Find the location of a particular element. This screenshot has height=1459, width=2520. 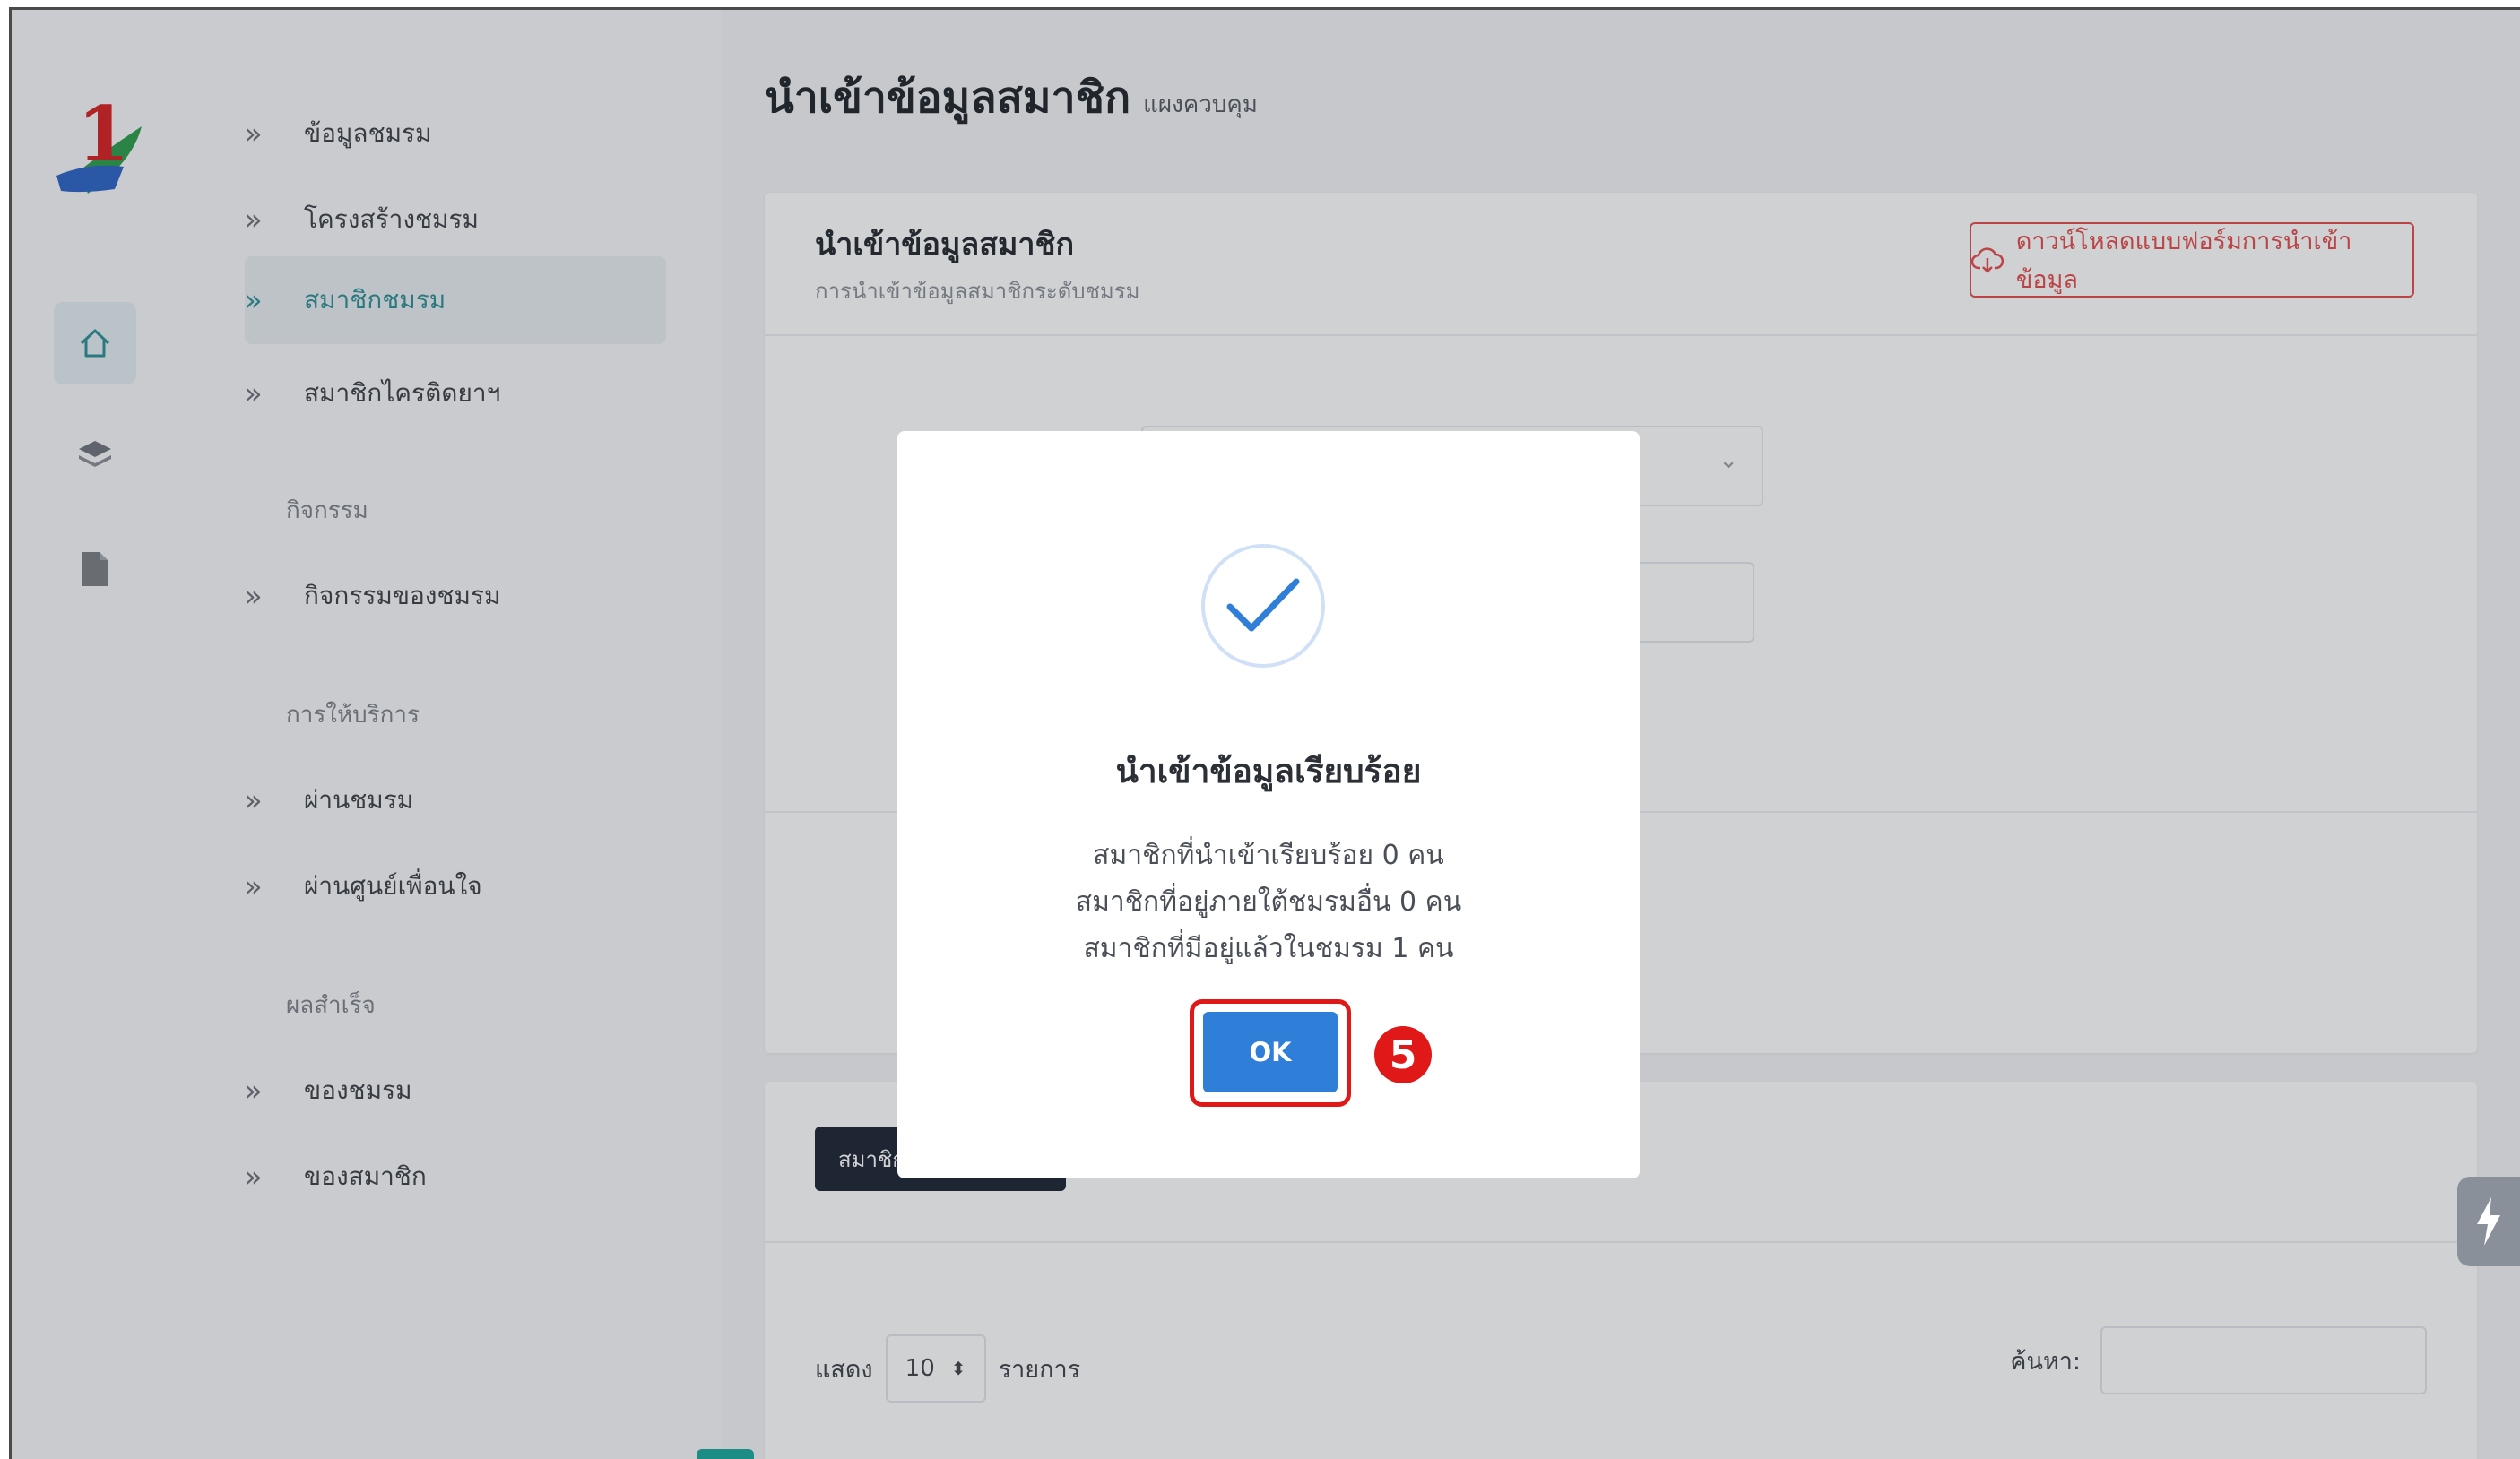

side-float-button is located at coordinates (2488, 1221).